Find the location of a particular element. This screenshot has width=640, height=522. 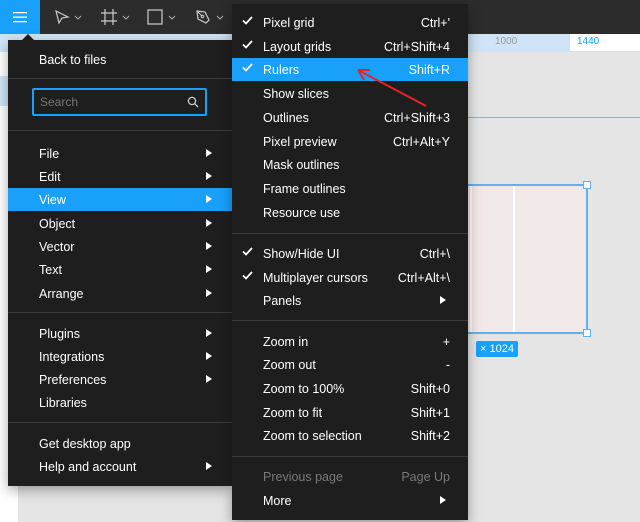

view-item-outlines: Outlines Ctrl+Shift+3 is located at coordinates (350, 117).